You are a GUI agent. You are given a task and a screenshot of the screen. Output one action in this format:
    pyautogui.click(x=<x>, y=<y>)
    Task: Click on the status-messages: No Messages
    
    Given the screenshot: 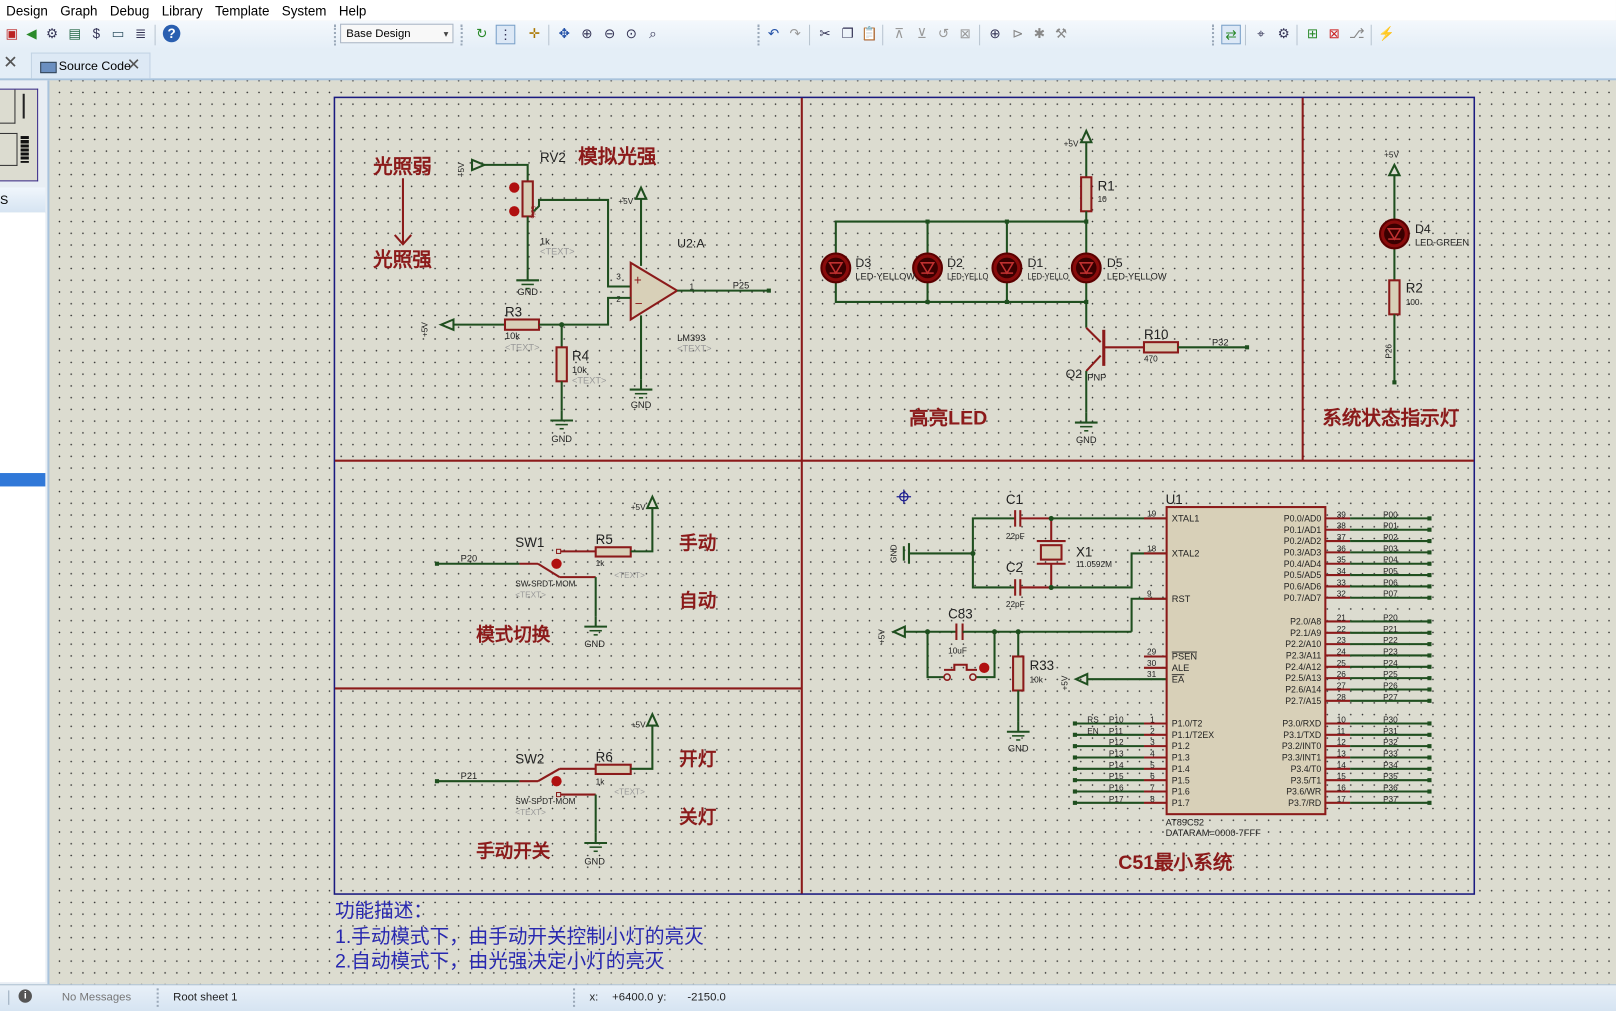 What is the action you would take?
    pyautogui.click(x=96, y=997)
    